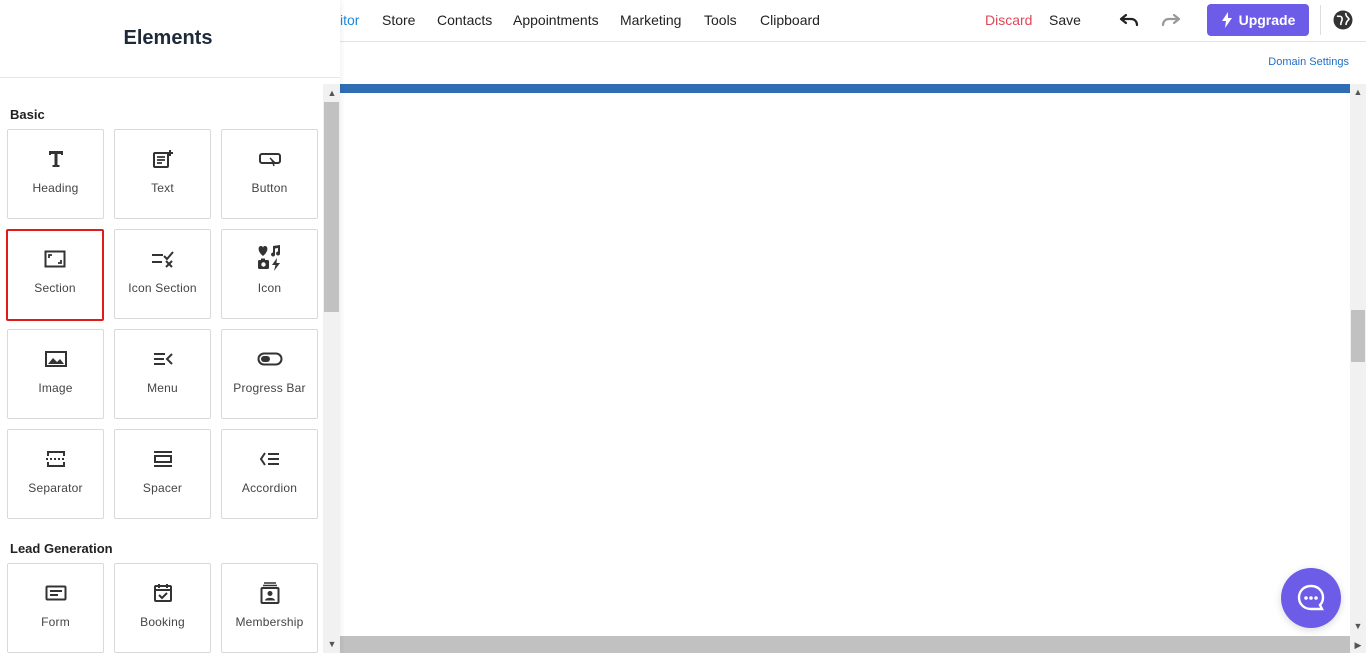 This screenshot has height=653, width=1366. Describe the element at coordinates (845, 88) in the screenshot. I see `canvas-header-bar` at that location.